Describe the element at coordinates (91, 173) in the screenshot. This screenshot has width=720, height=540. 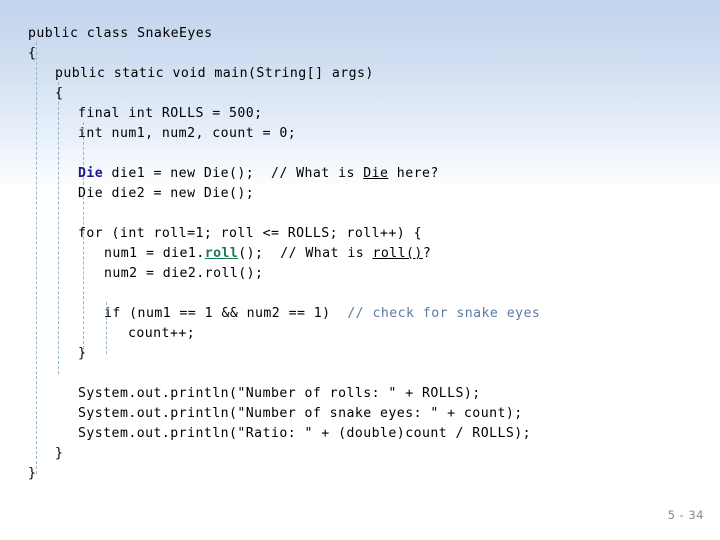
I see `token-type-die: Die` at that location.